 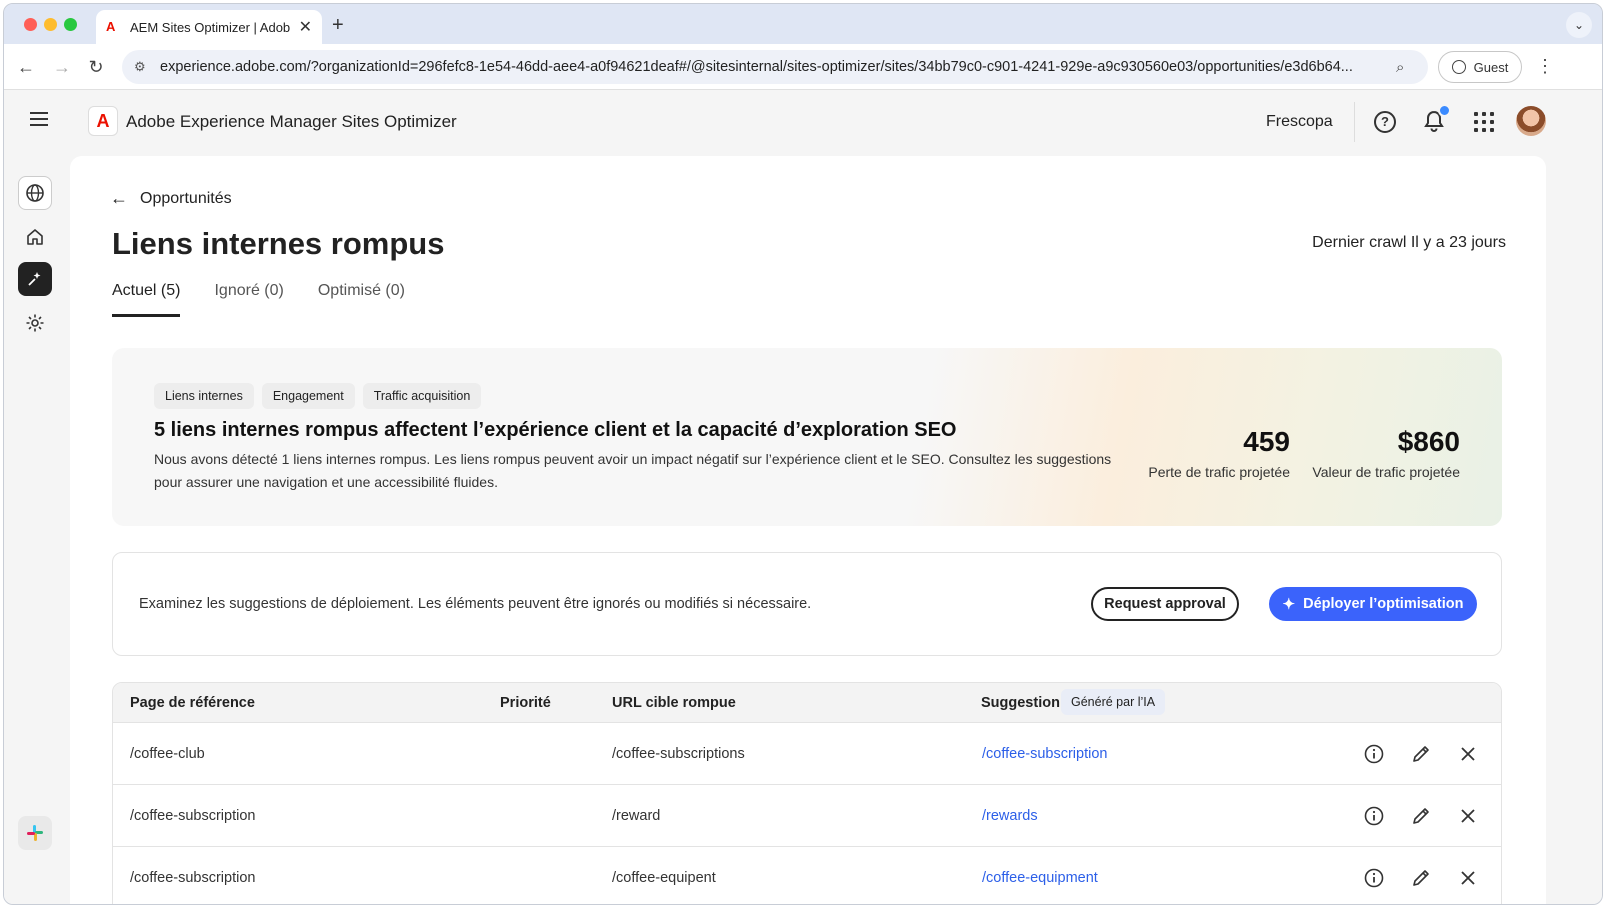 I want to click on traffic-loss-metric: 459 Perte de trafic projetée, so click(x=1219, y=453).